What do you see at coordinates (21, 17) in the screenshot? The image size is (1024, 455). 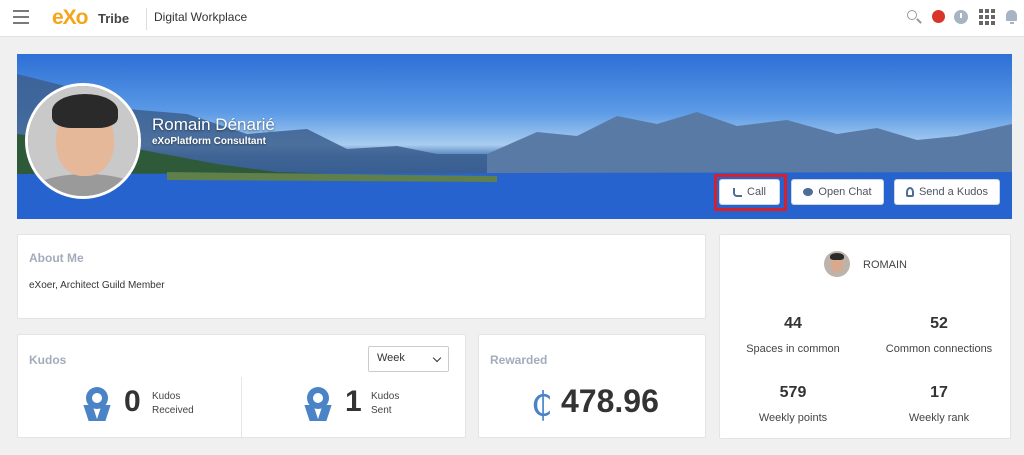 I see `hamburger-menu-icon` at bounding box center [21, 17].